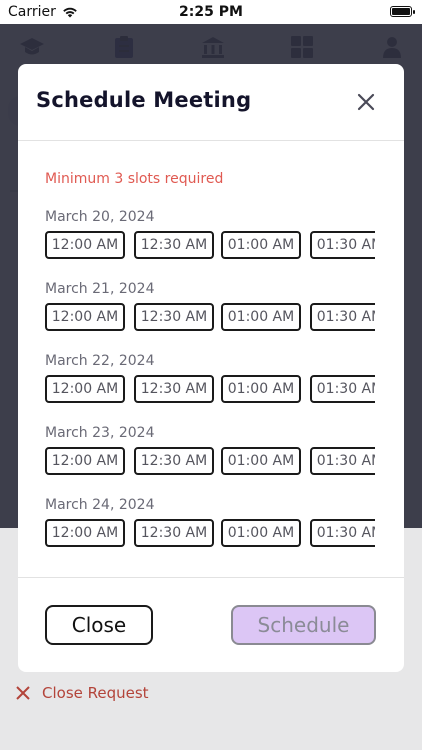 Image resolution: width=422 pixels, height=750 pixels. What do you see at coordinates (100, 433) in the screenshot?
I see `day-date-label: March 23, 2024` at bounding box center [100, 433].